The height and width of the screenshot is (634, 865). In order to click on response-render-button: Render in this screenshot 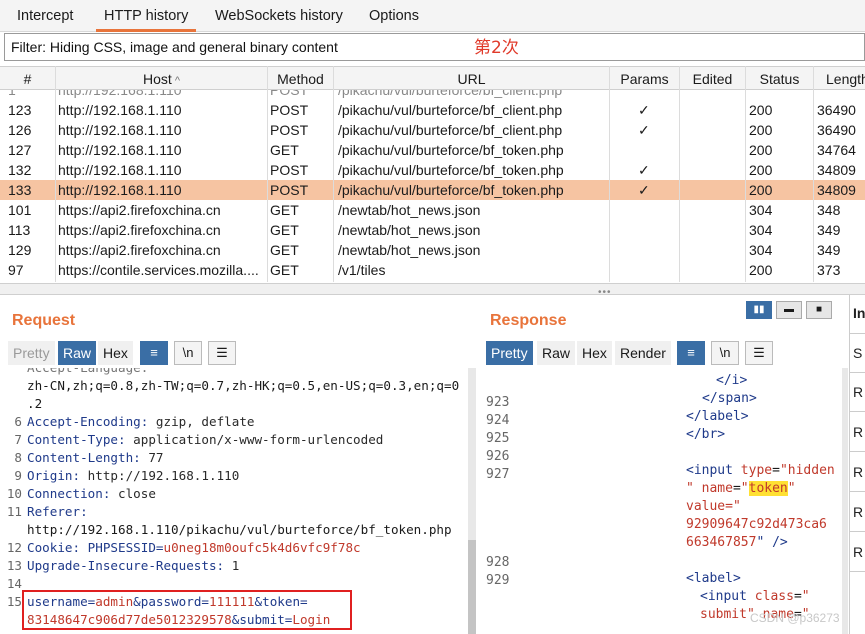, I will do `click(643, 353)`.